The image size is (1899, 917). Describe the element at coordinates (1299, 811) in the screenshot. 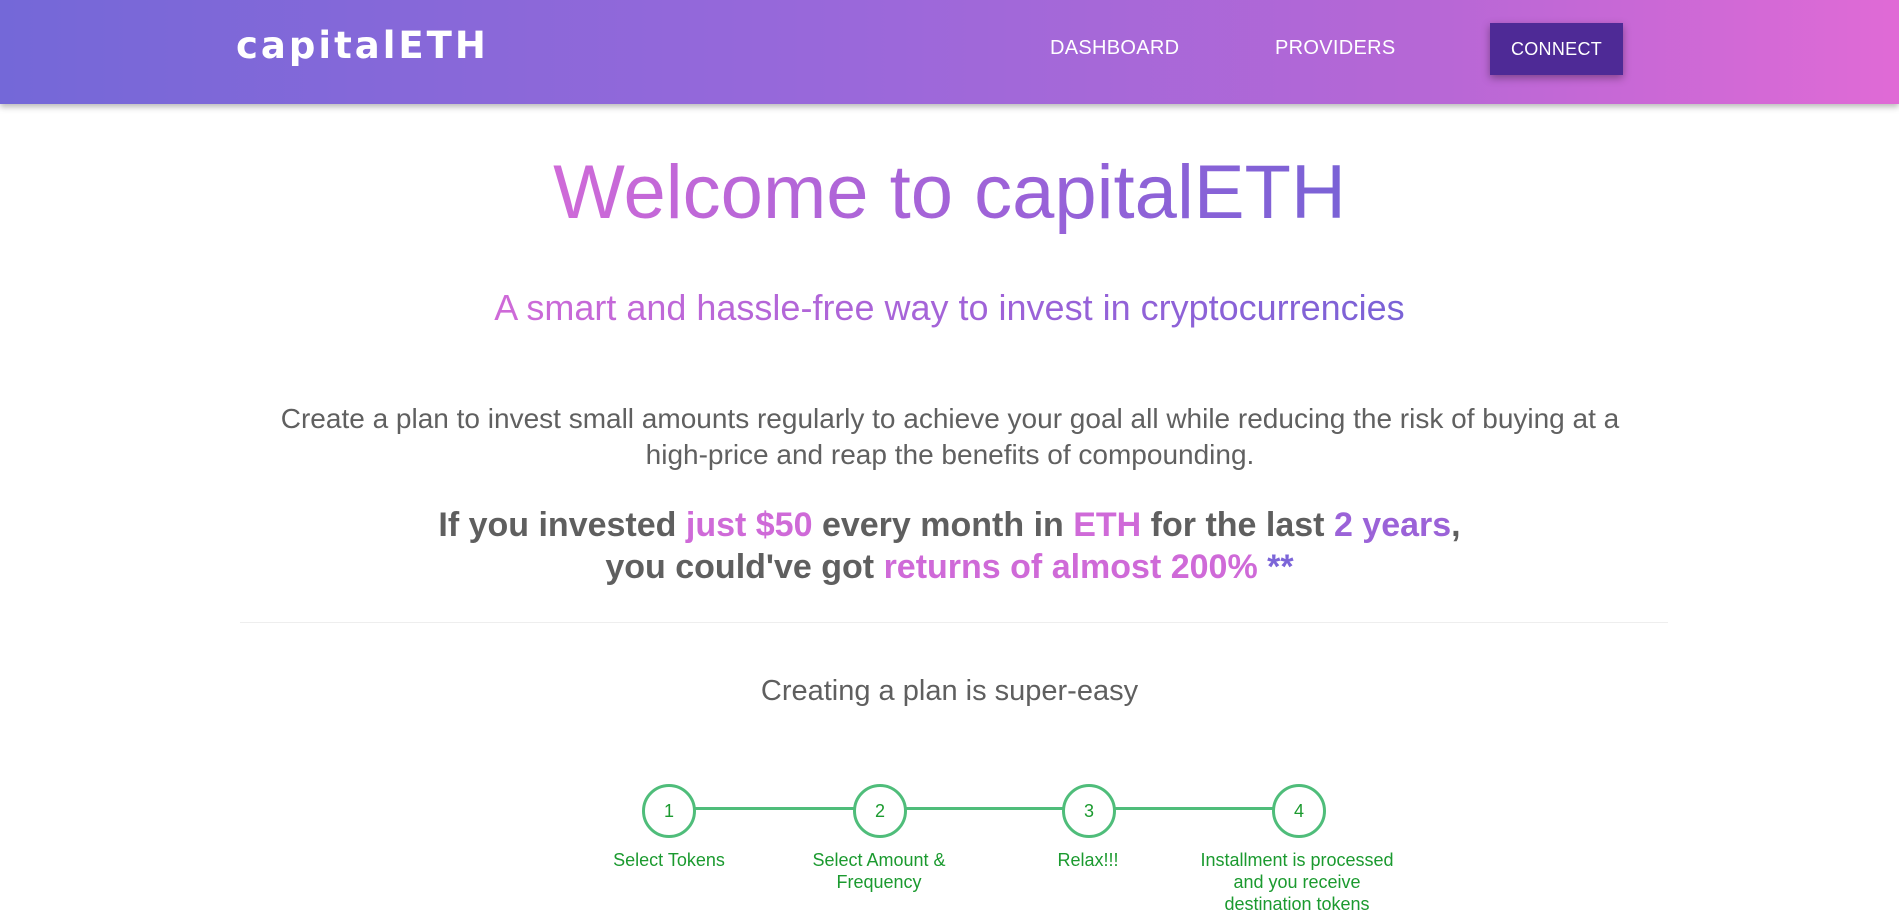

I see `step-4-circle: 4` at that location.